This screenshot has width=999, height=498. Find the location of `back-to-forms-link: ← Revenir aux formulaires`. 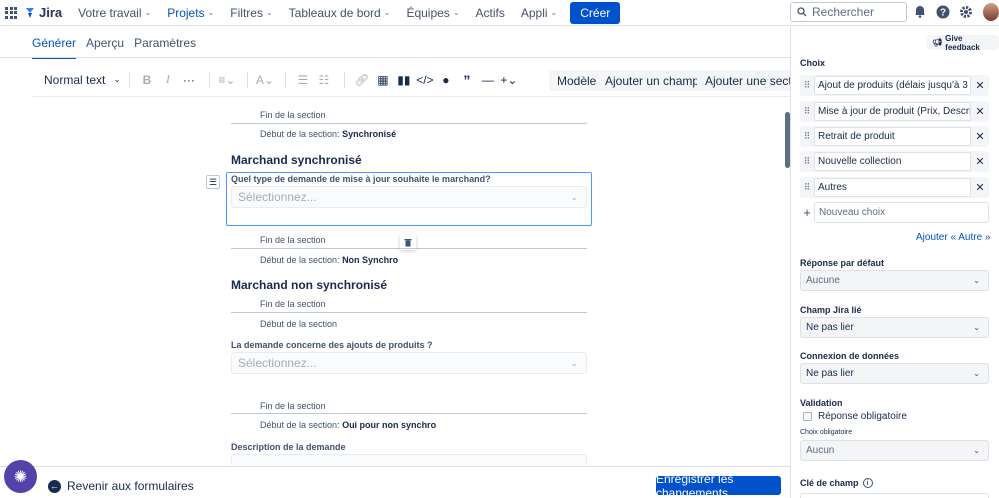

back-to-forms-link: ← Revenir aux formulaires is located at coordinates (121, 486).